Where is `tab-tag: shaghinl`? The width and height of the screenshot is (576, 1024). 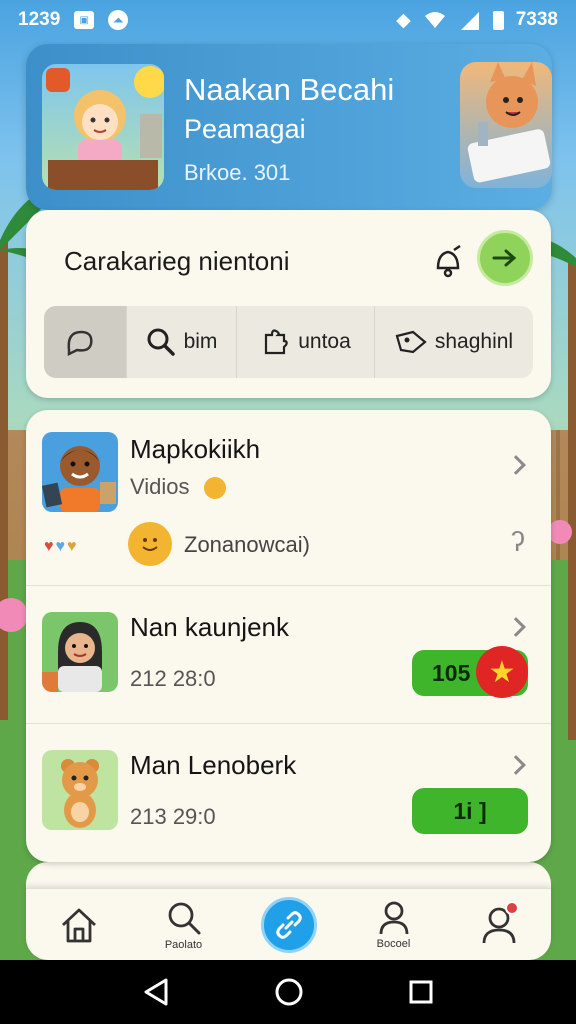 tab-tag: shaghinl is located at coordinates (454, 342).